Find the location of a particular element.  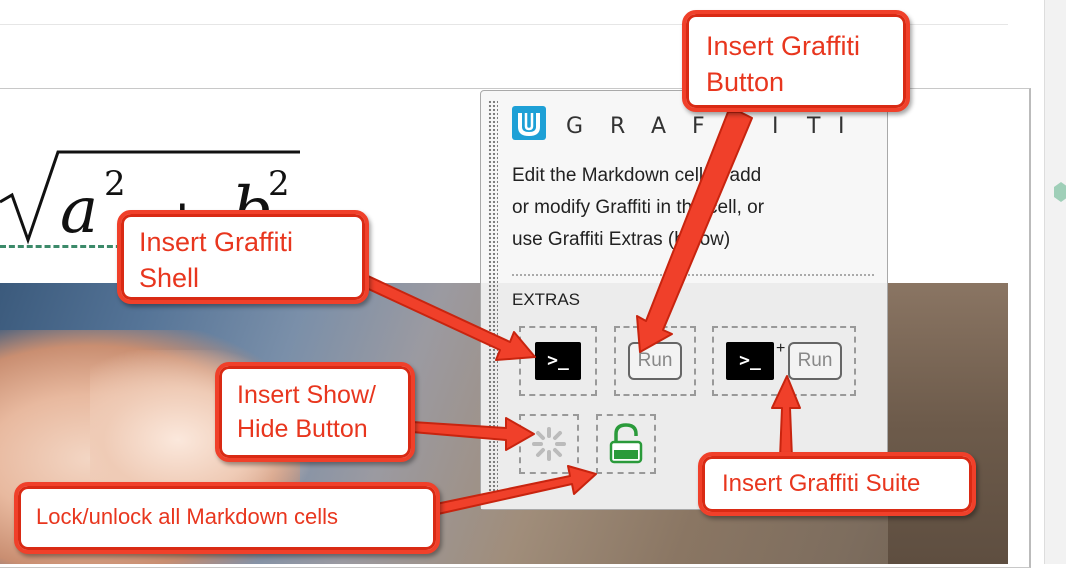

callout-text: Lock/unlock all Markdown cells is located at coordinates (187, 516).